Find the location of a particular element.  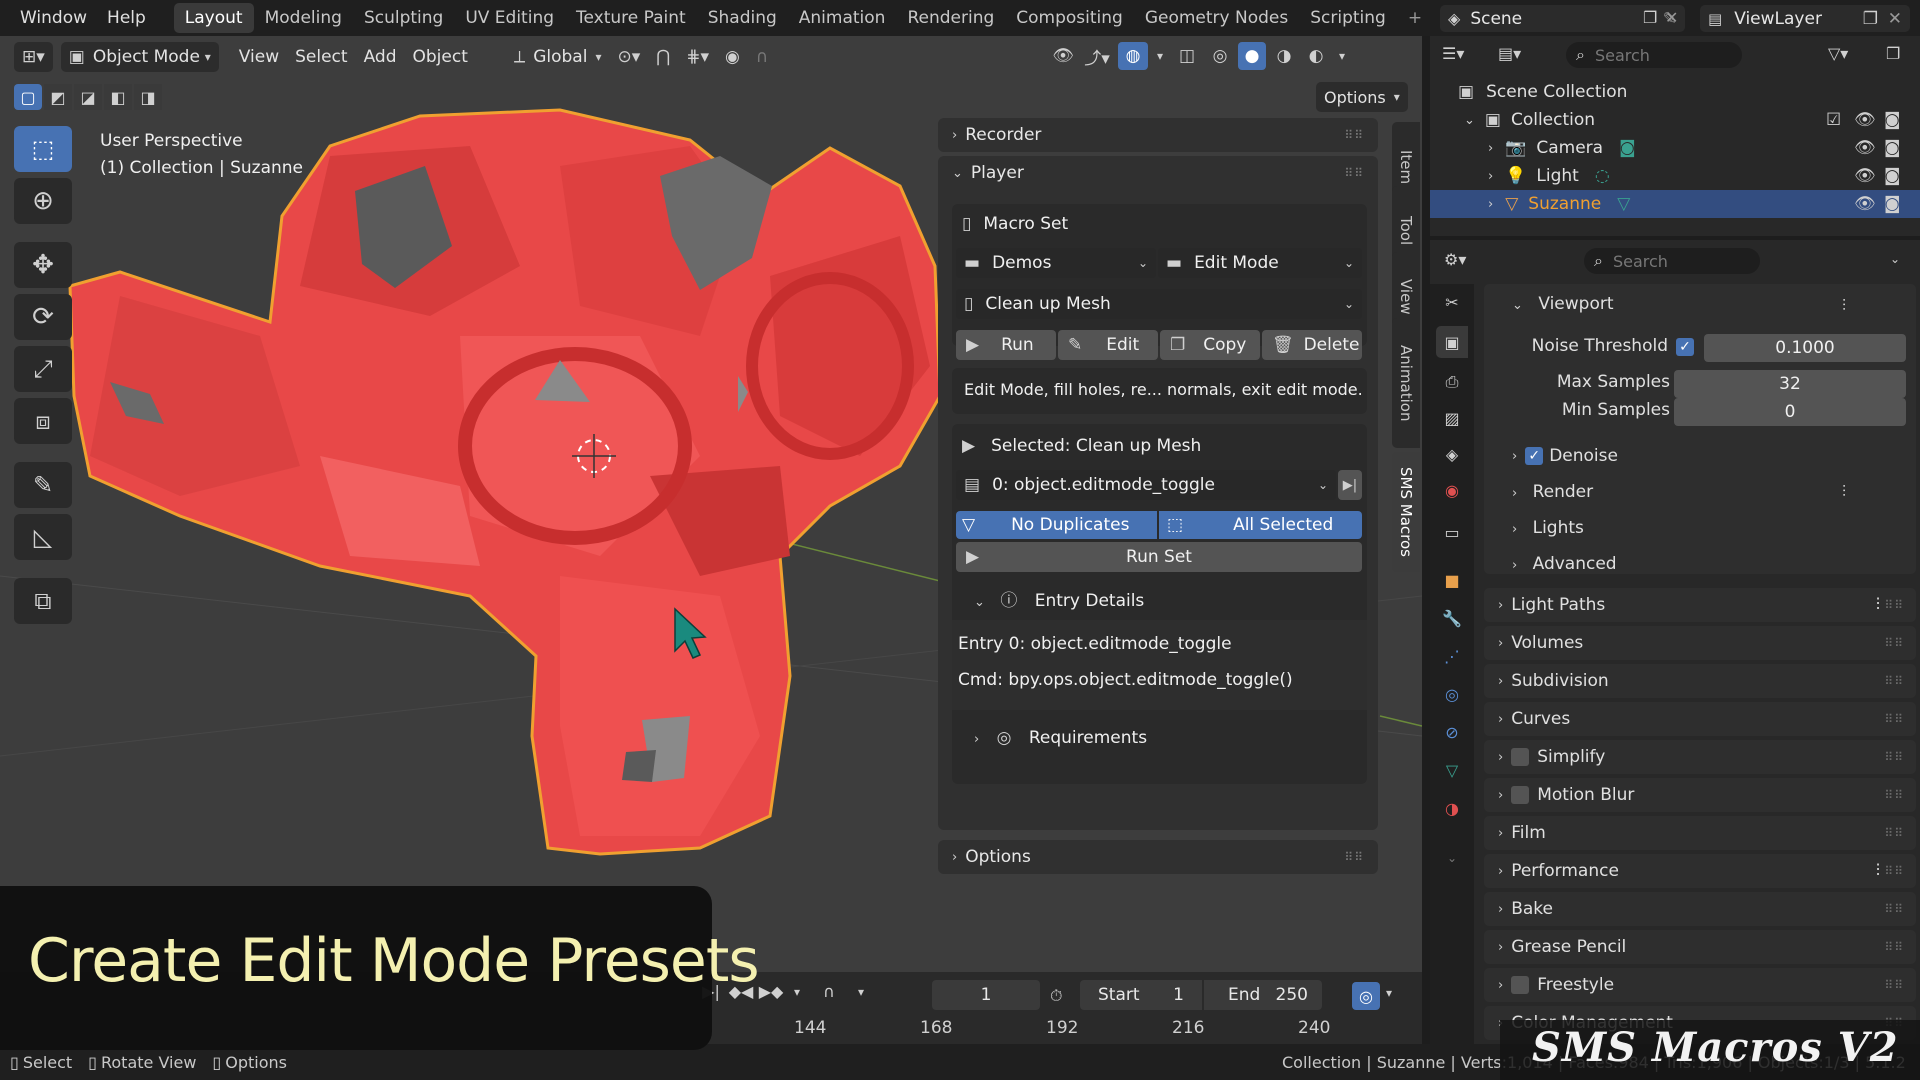

tab-modeling: Modeling is located at coordinates (303, 18).